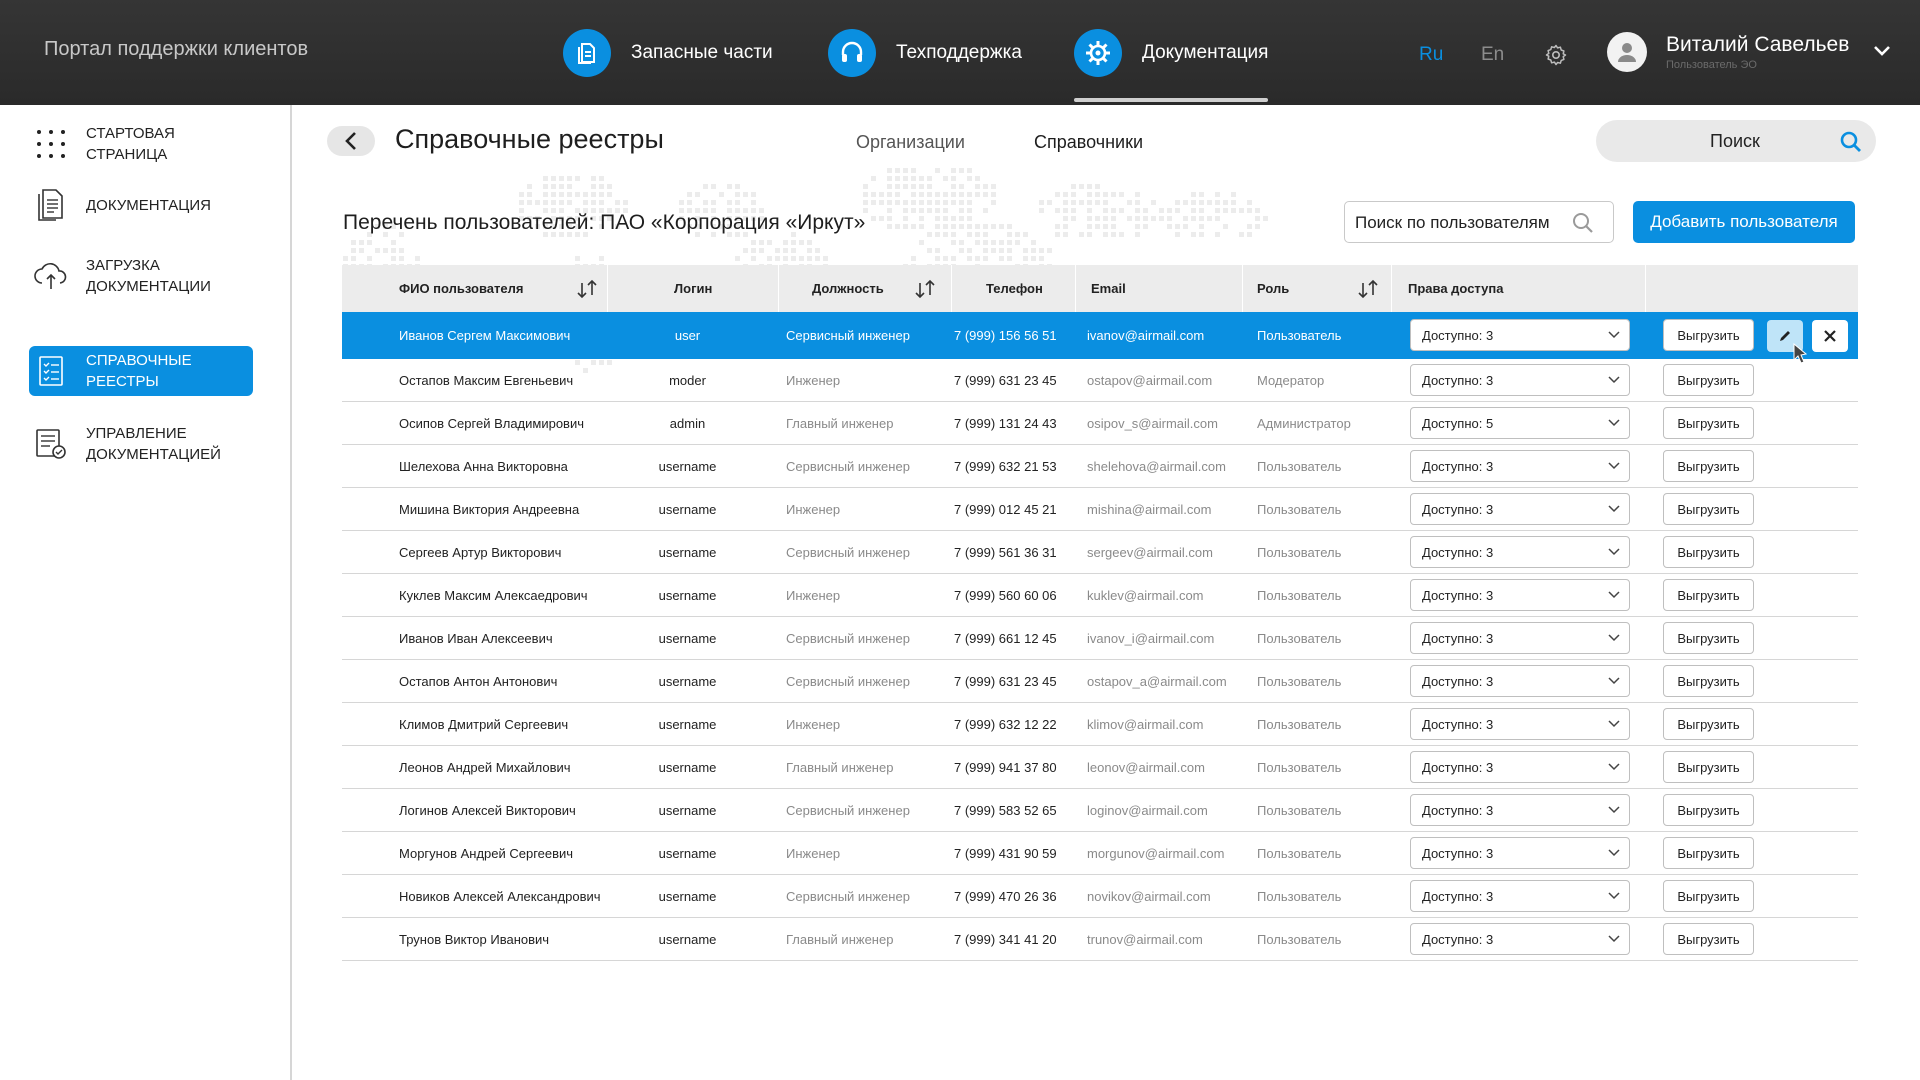 Image resolution: width=1920 pixels, height=1080 pixels. Describe the element at coordinates (1785, 336) in the screenshot. I see `pencil-icon` at that location.